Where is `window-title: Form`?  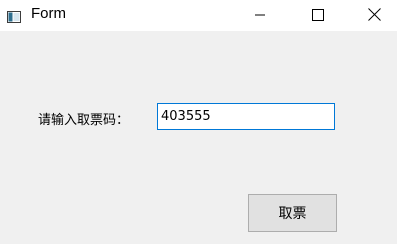 window-title: Form is located at coordinates (48, 13).